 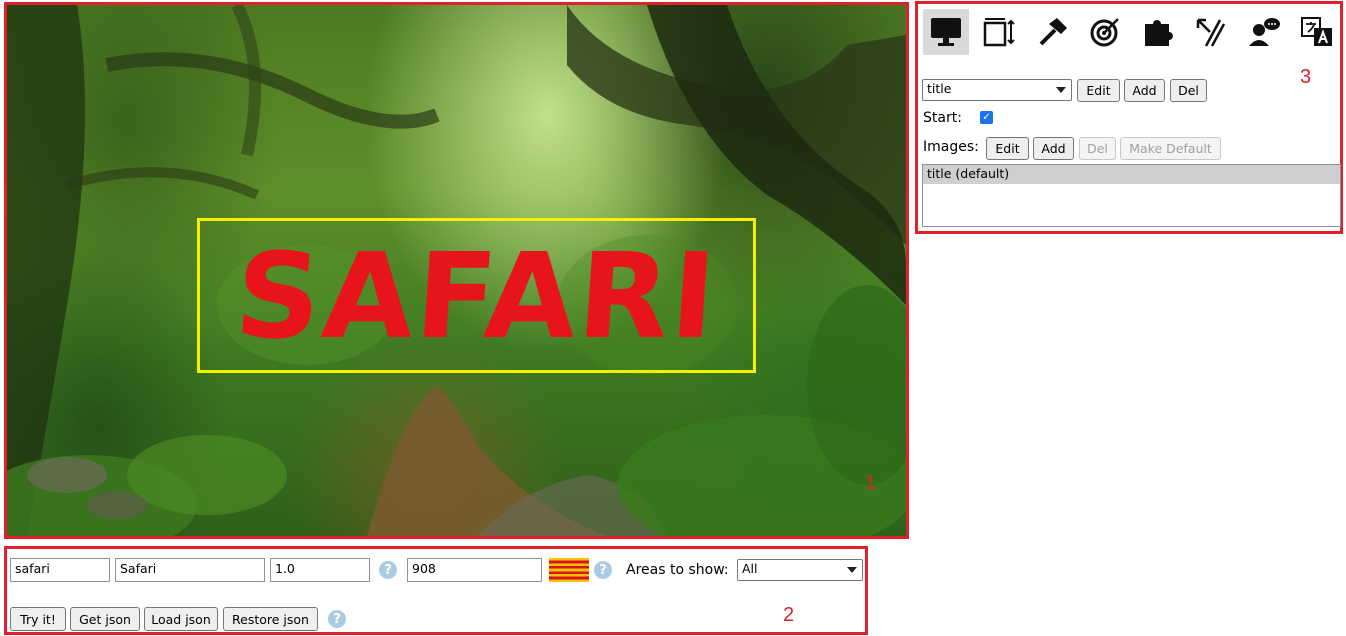 What do you see at coordinates (270, 619) in the screenshot?
I see `restore-json-button: Restore json` at bounding box center [270, 619].